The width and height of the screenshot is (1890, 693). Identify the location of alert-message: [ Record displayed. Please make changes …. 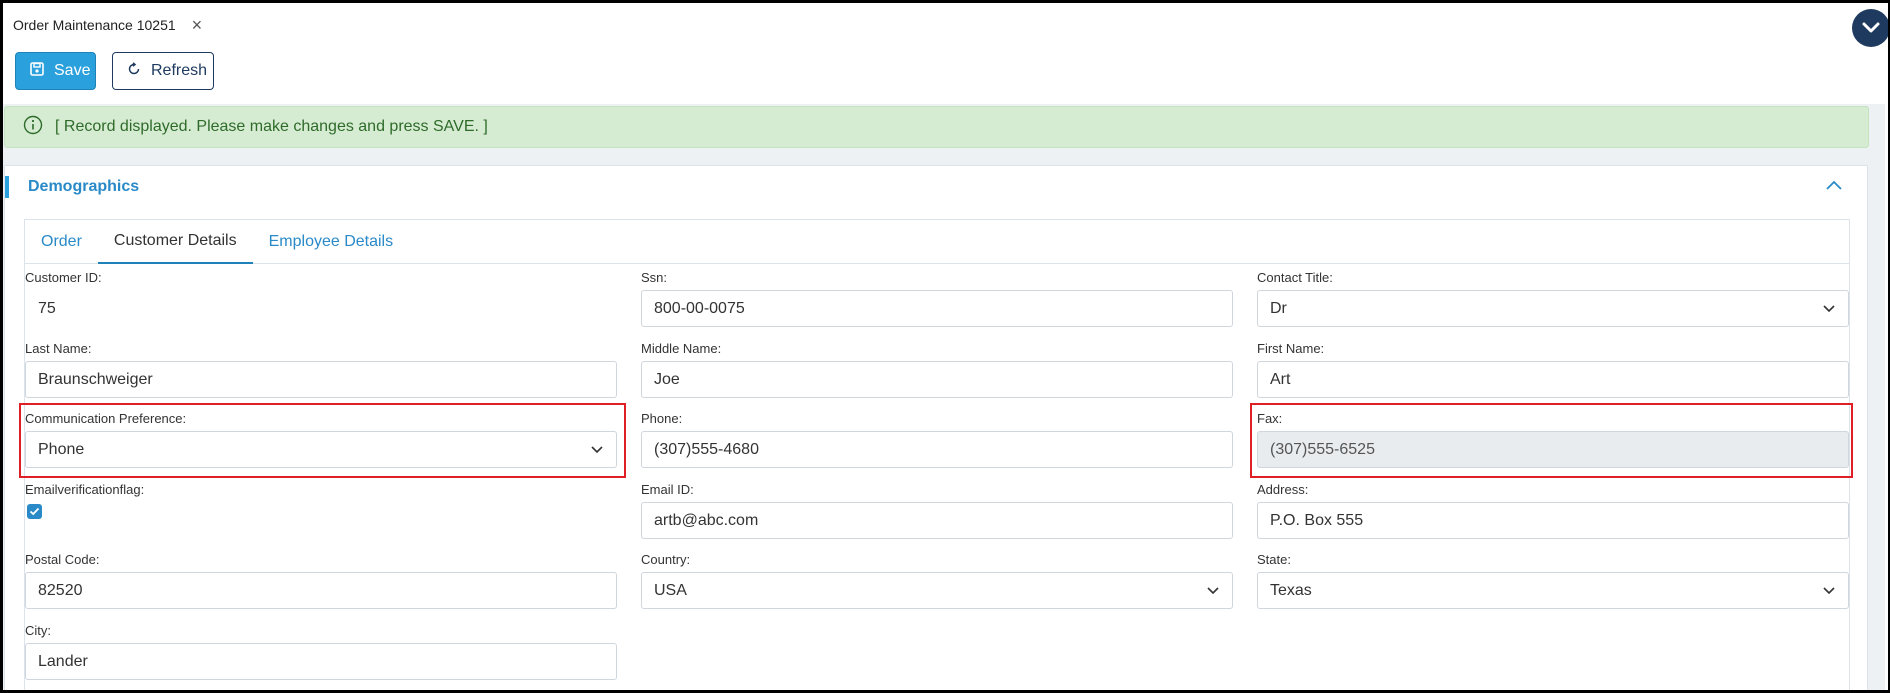
(271, 126).